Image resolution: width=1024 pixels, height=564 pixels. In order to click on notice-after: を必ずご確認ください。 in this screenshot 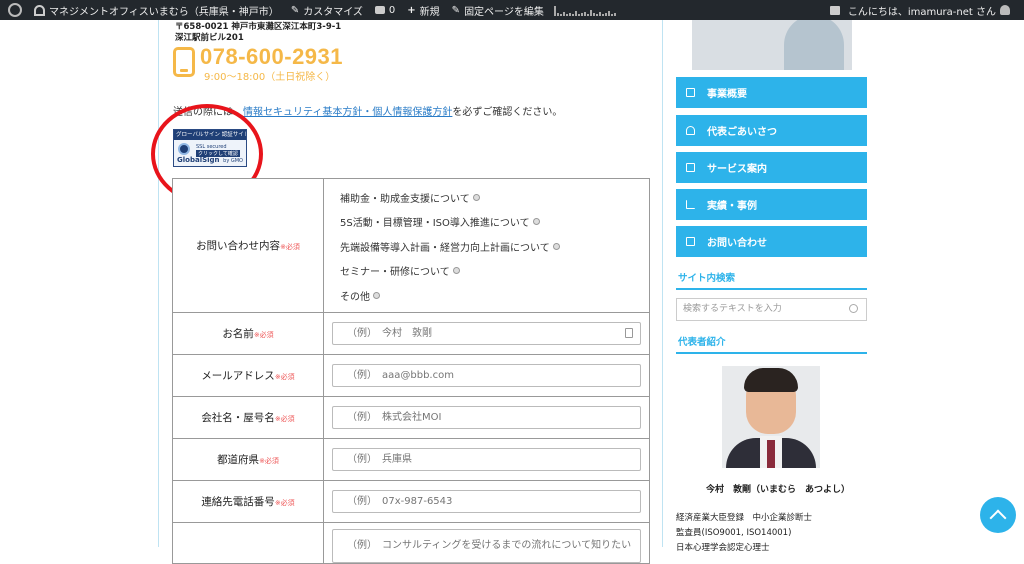, I will do `click(507, 112)`.